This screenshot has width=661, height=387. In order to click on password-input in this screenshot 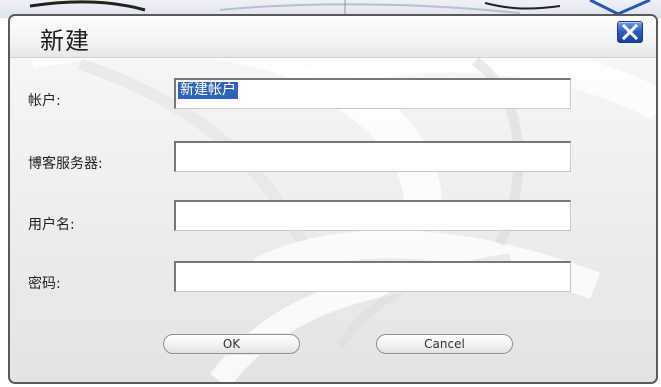, I will do `click(372, 276)`.